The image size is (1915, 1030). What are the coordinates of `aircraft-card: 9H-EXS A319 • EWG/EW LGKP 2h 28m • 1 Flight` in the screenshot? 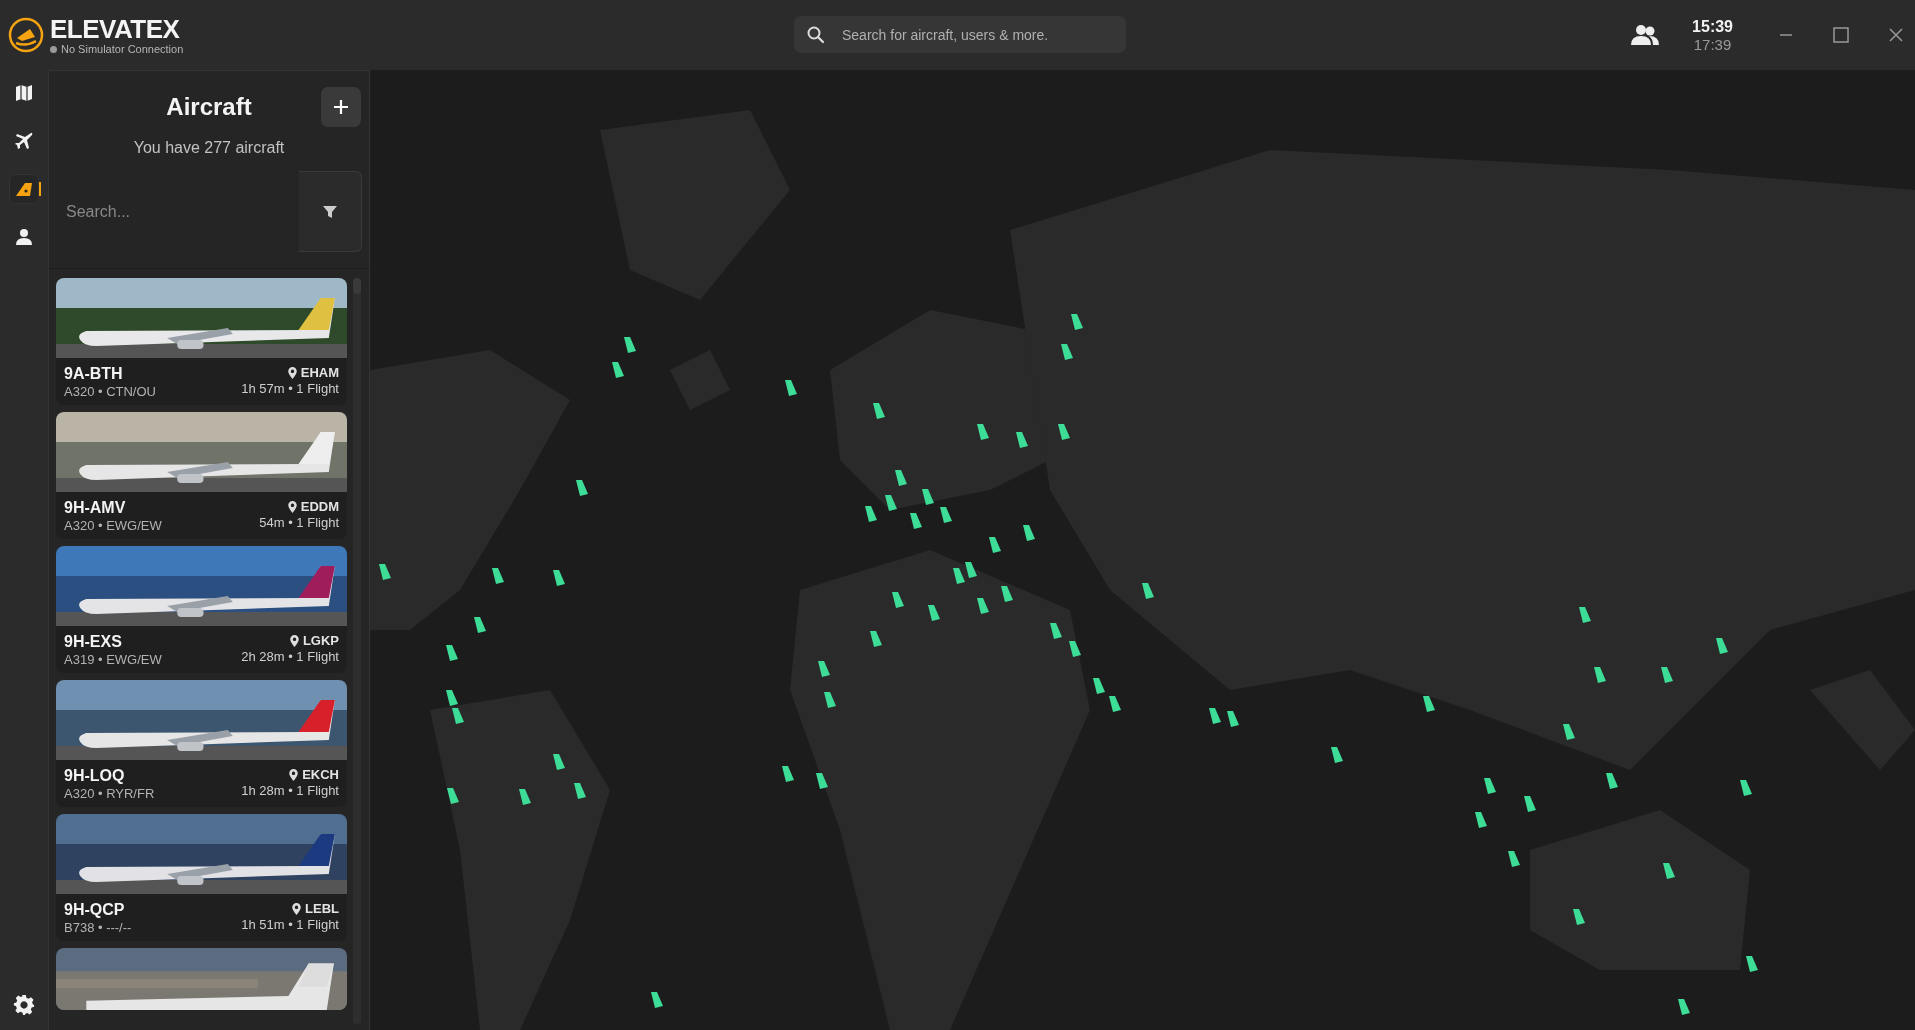 It's located at (201, 609).